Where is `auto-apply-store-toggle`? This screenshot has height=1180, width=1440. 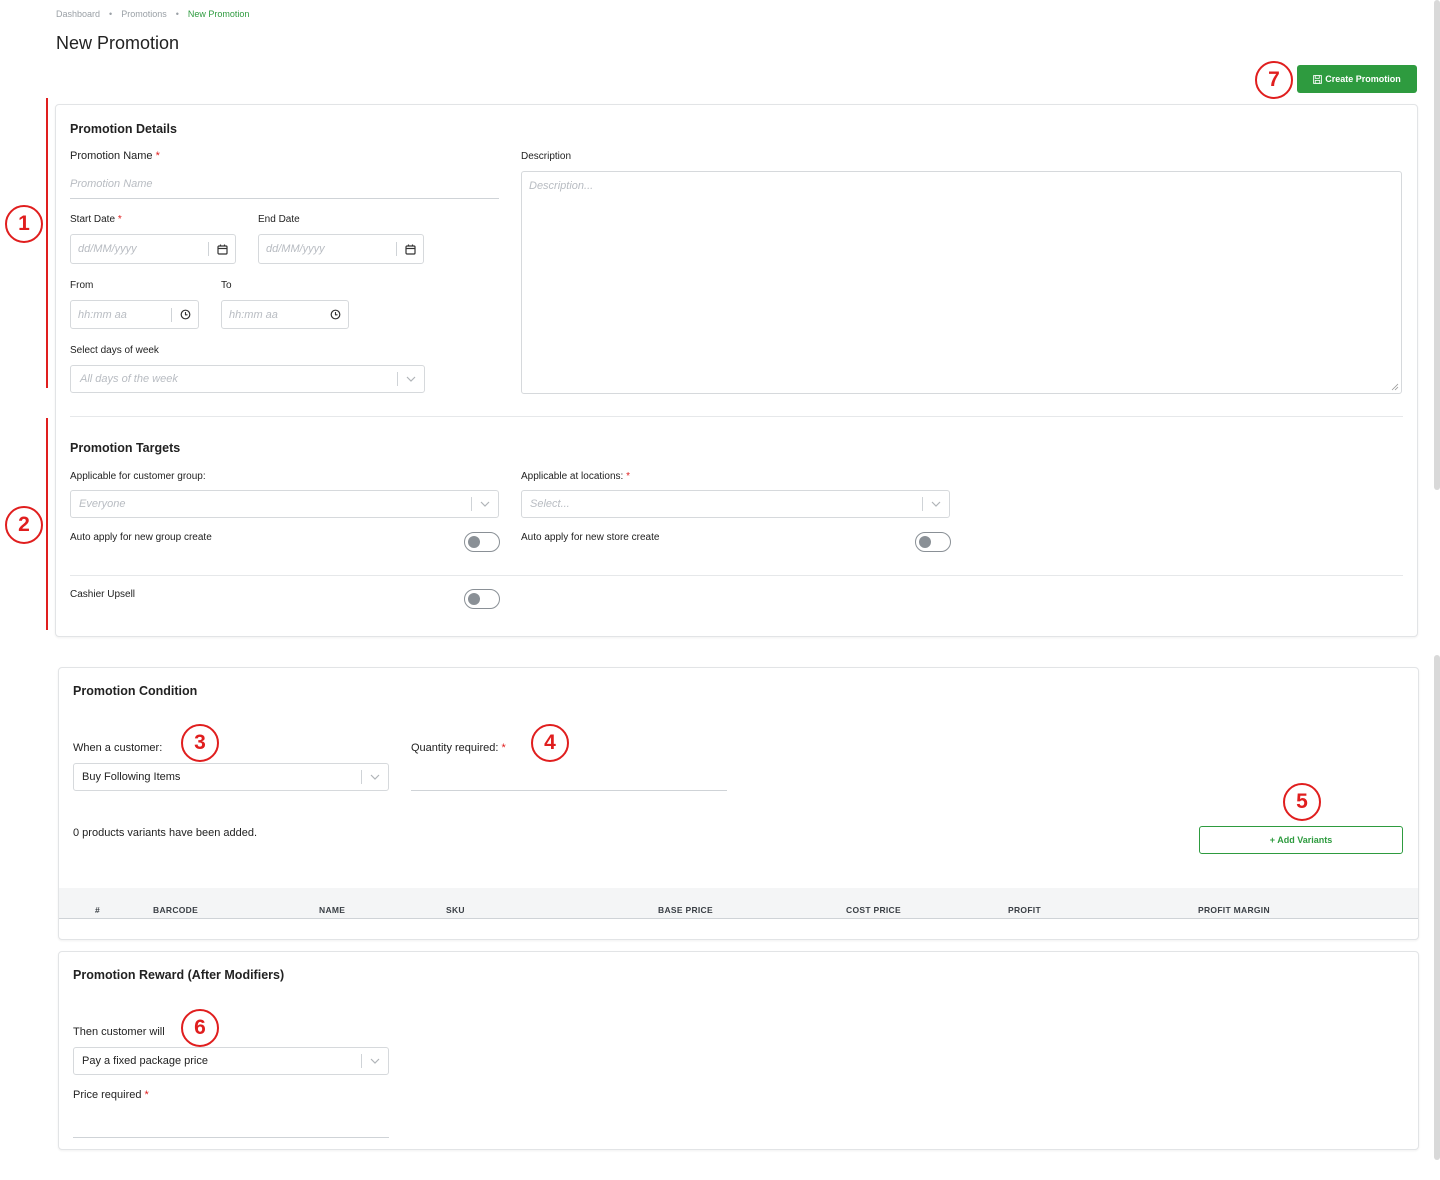
auto-apply-store-toggle is located at coordinates (933, 542).